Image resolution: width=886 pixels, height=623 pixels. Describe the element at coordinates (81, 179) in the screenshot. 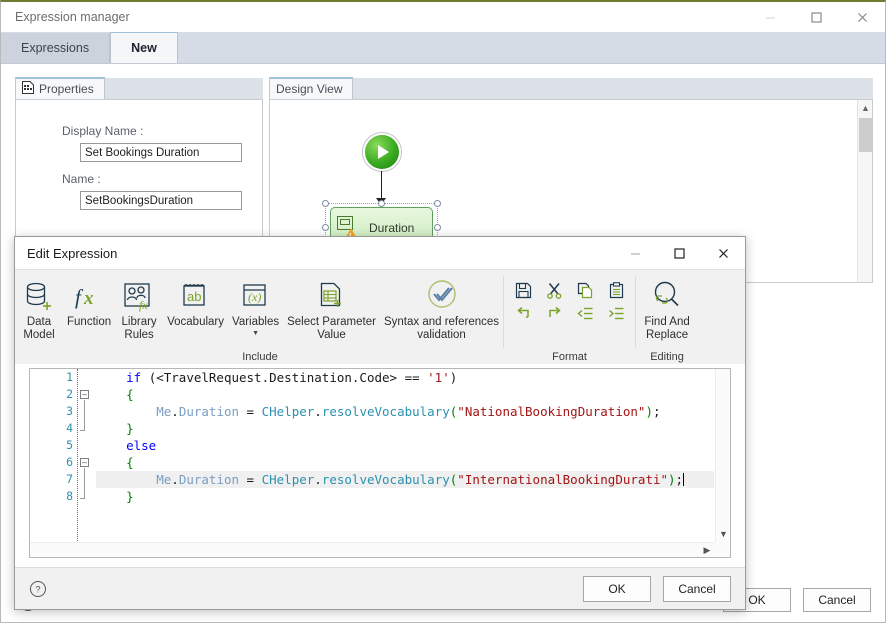

I see `name-label: Name :` at that location.